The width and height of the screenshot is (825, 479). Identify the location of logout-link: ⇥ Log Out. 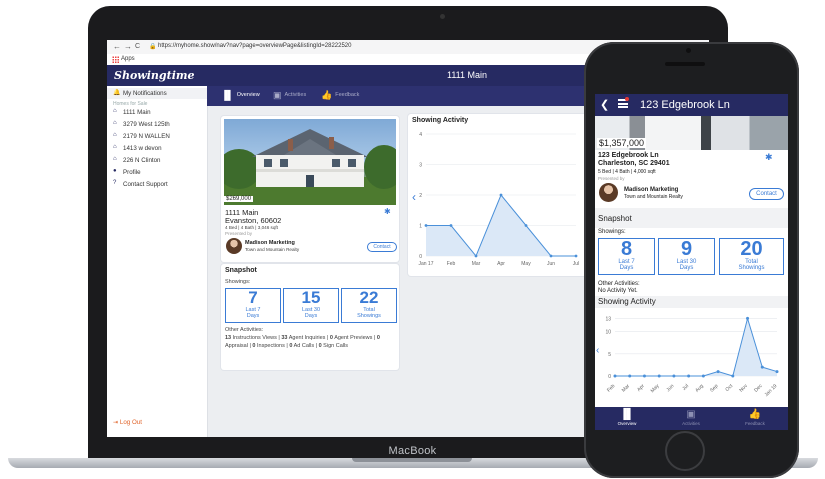
(127, 422).